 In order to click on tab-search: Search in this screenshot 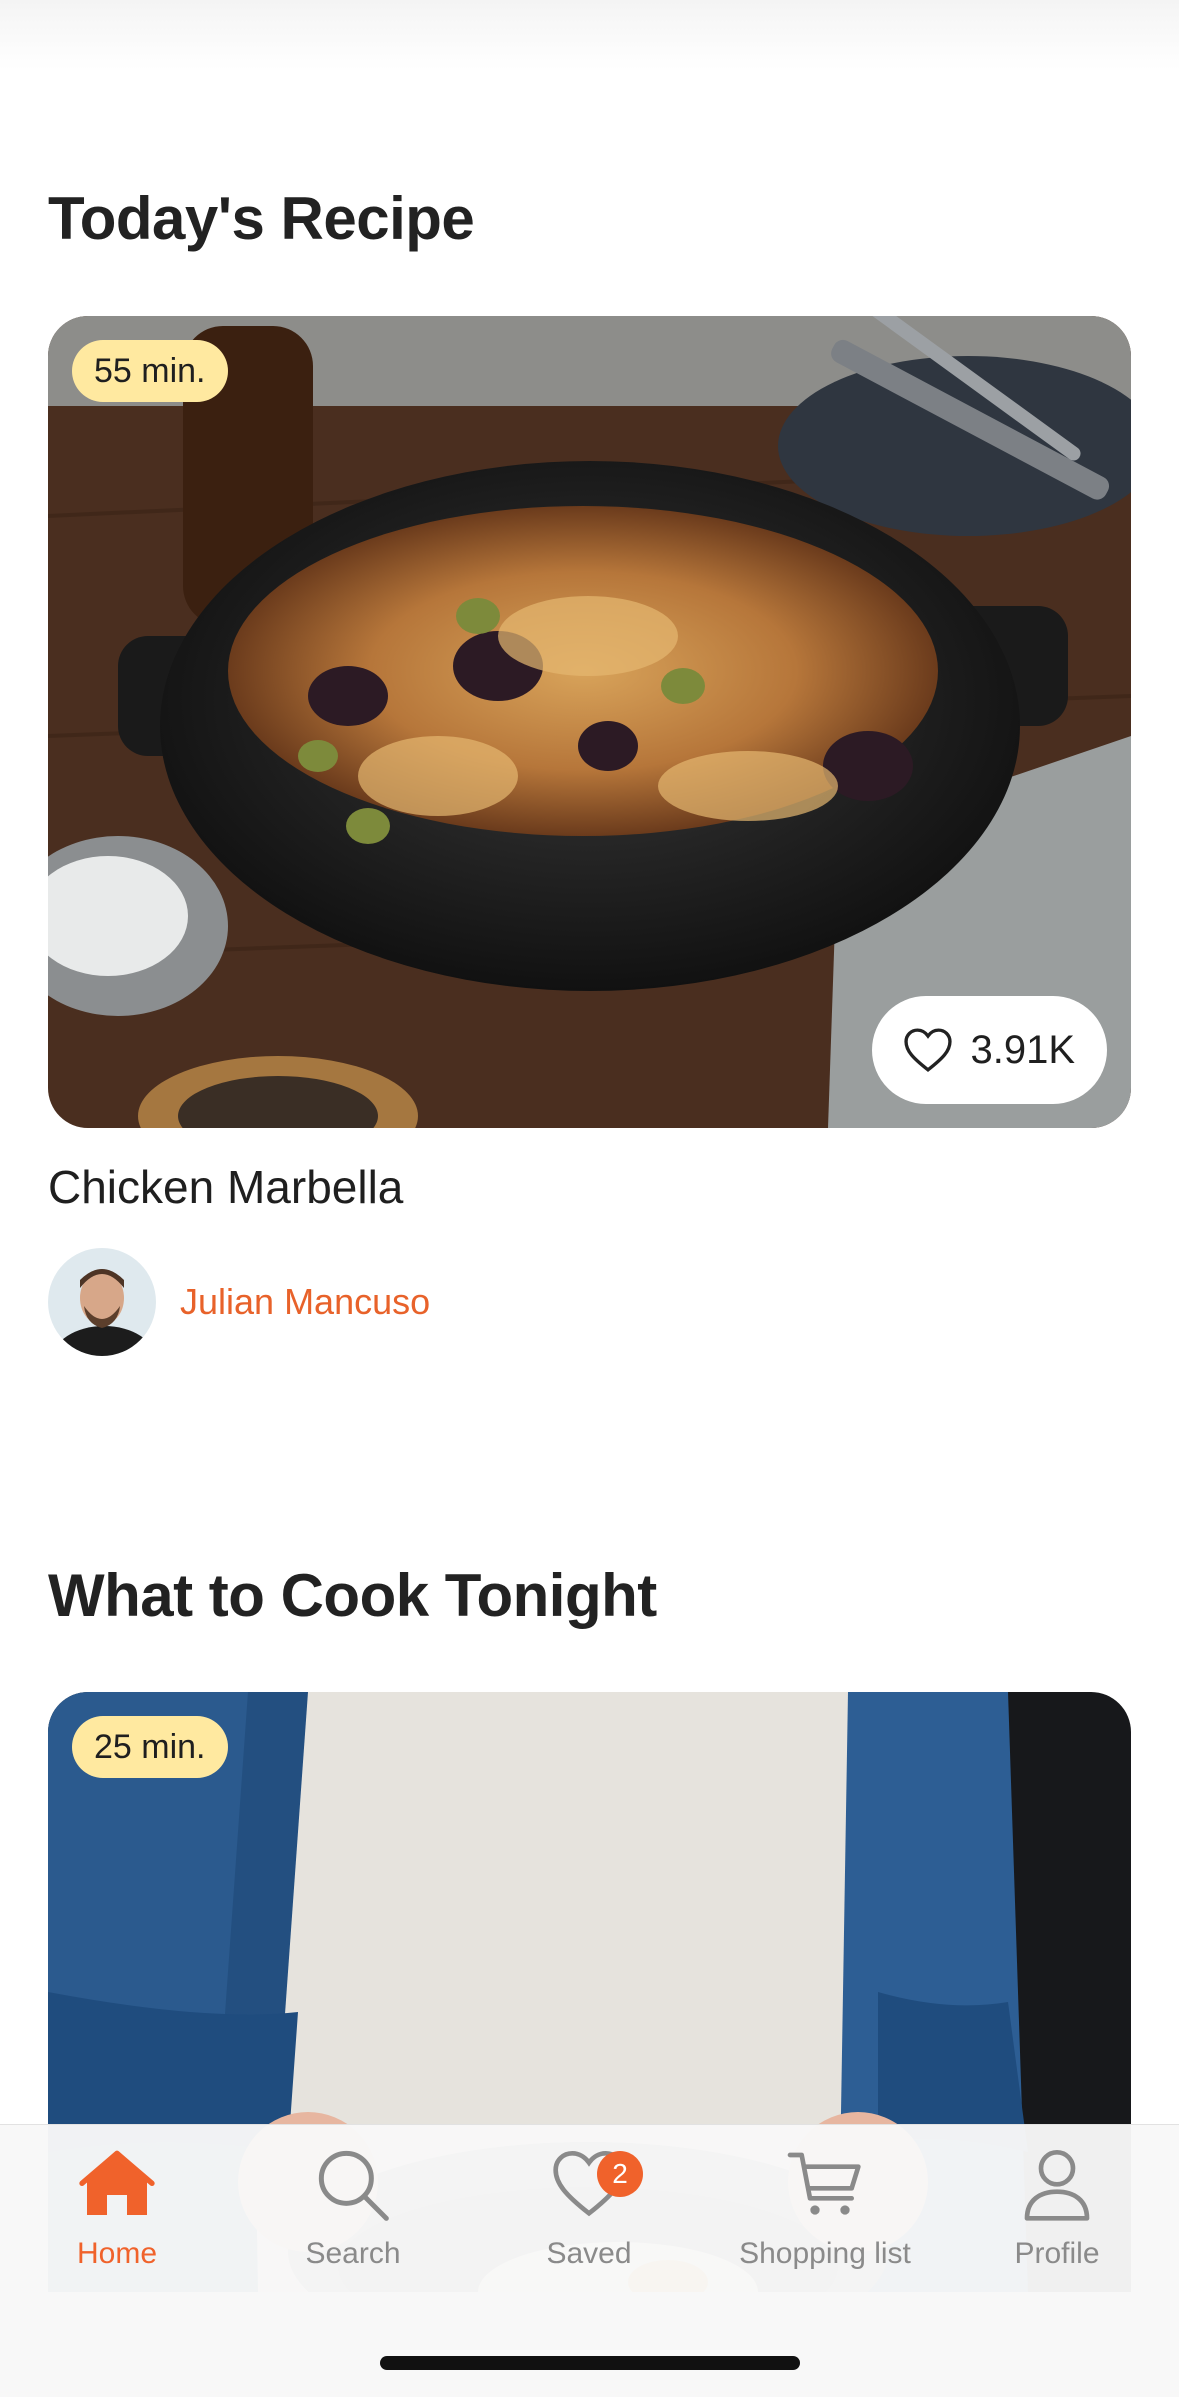, I will do `click(353, 2208)`.